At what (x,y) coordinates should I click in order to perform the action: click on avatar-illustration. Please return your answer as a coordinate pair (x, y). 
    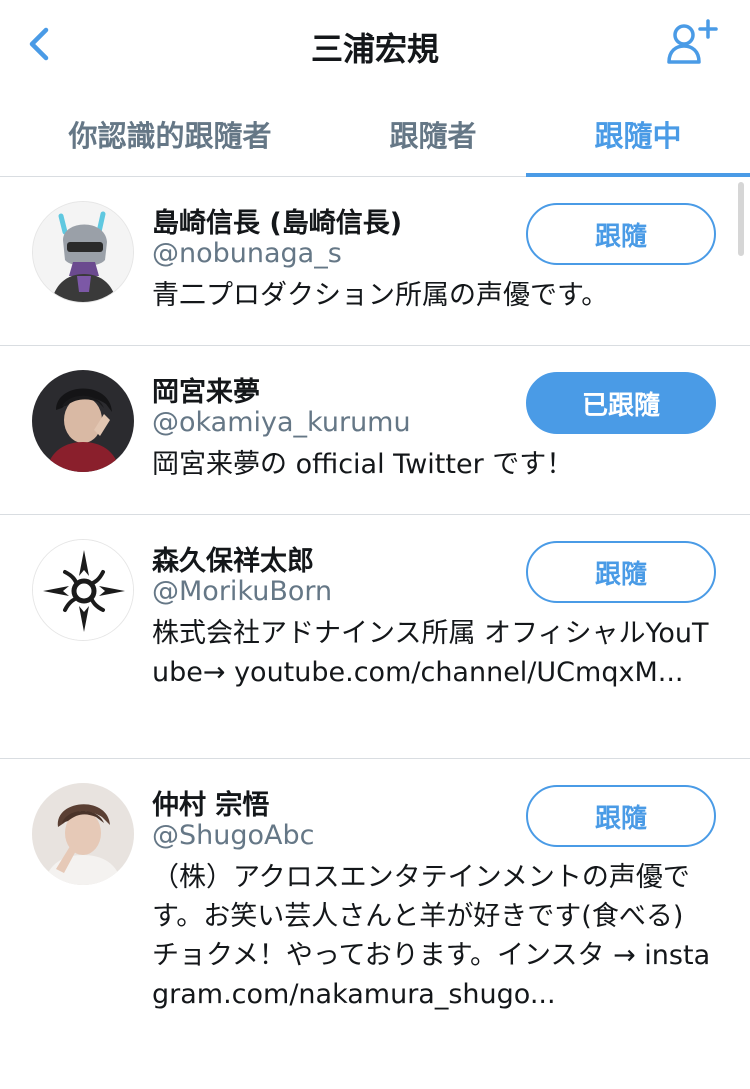
    Looking at the image, I should click on (83, 252).